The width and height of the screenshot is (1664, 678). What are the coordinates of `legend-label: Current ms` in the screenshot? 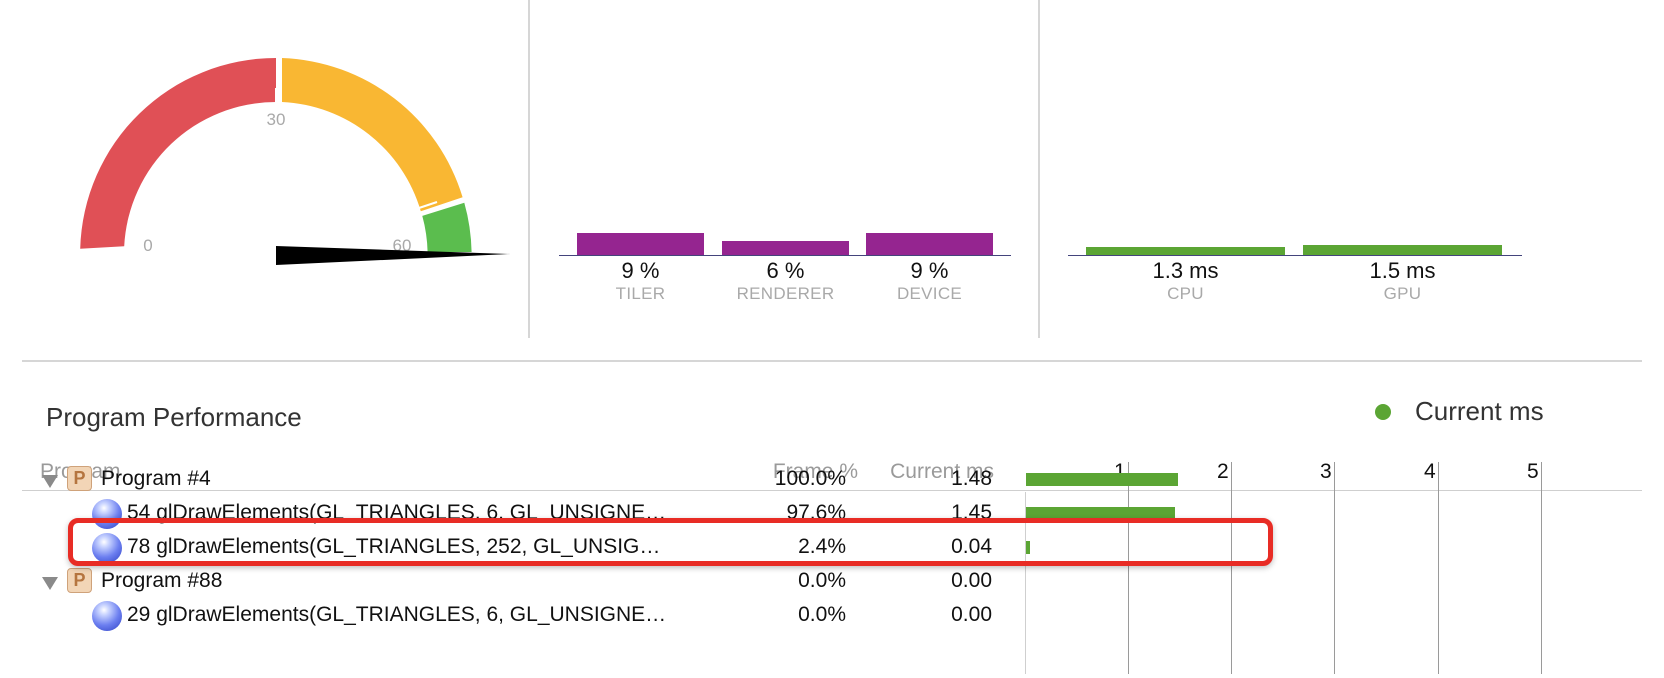 It's located at (1479, 411).